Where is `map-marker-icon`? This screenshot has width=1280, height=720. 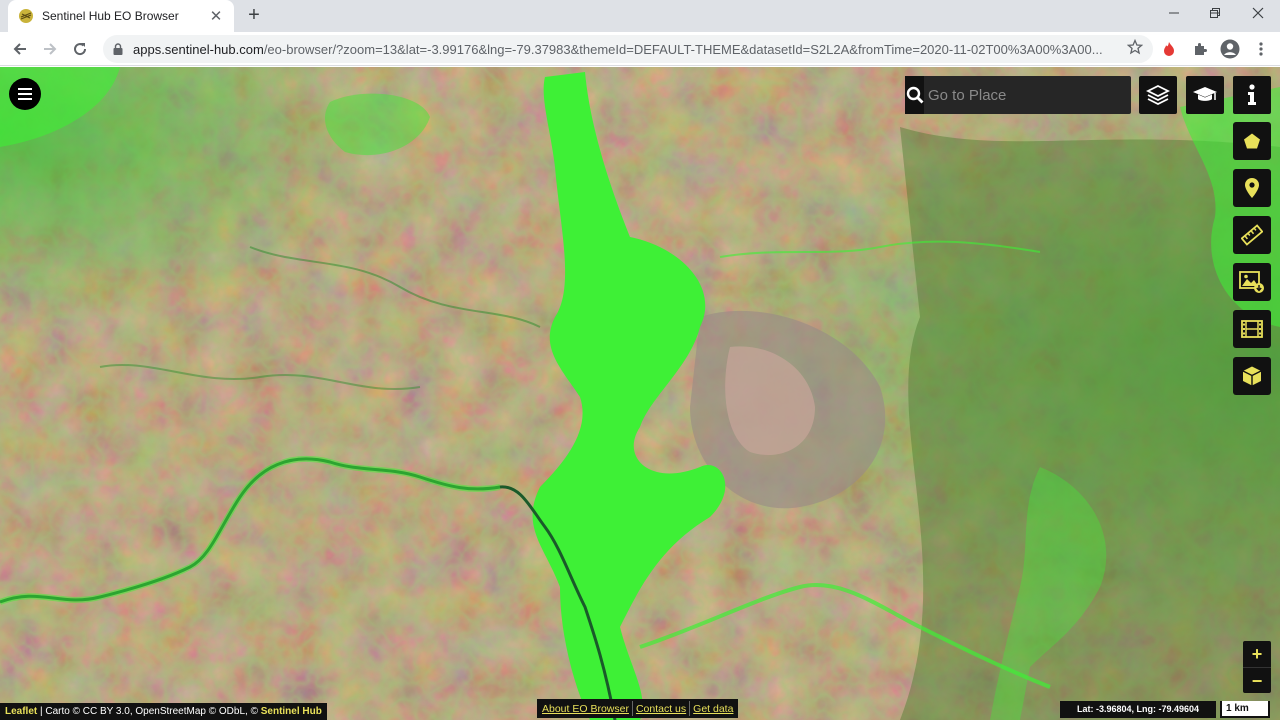
map-marker-icon is located at coordinates (1252, 188).